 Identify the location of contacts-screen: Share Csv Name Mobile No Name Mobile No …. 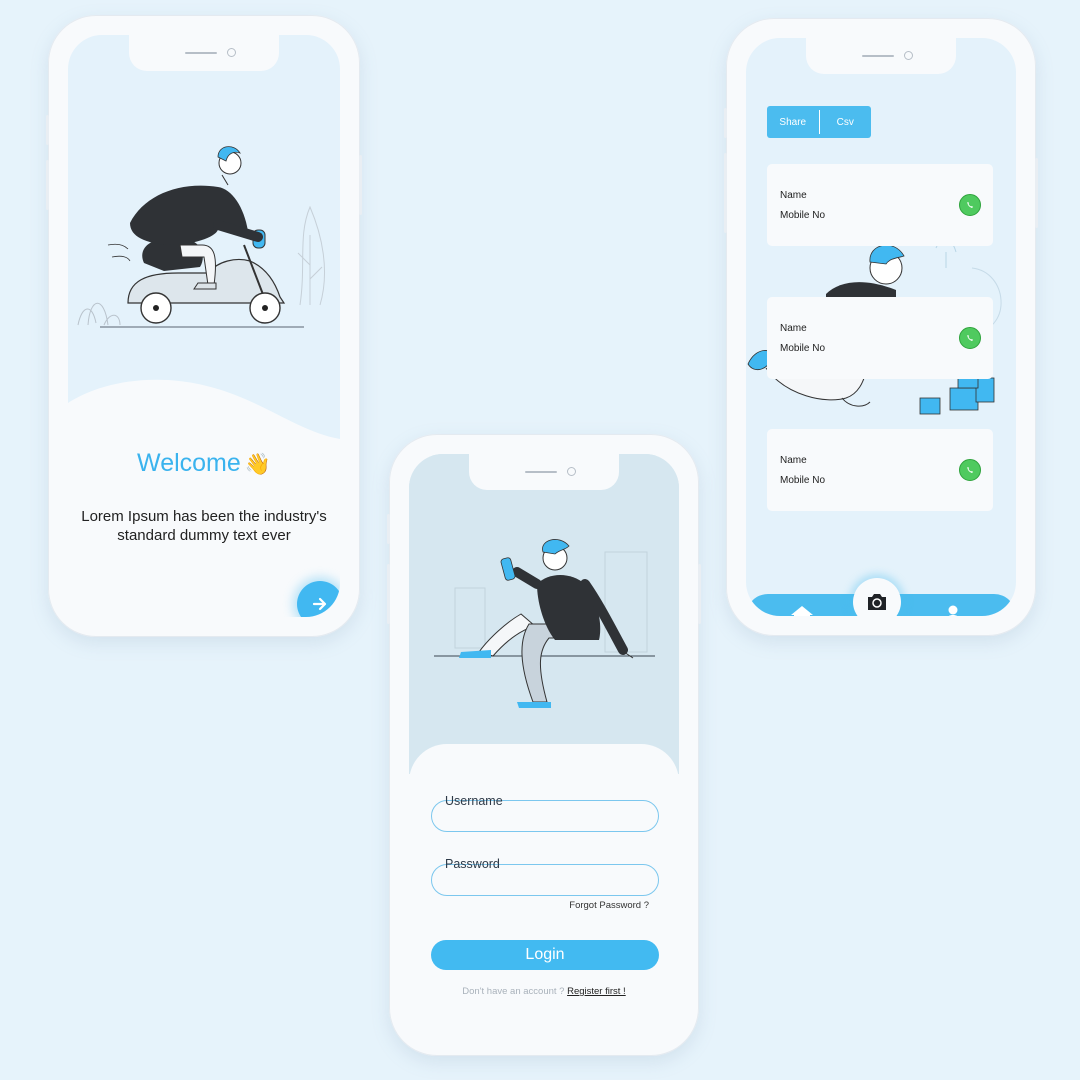
(881, 327).